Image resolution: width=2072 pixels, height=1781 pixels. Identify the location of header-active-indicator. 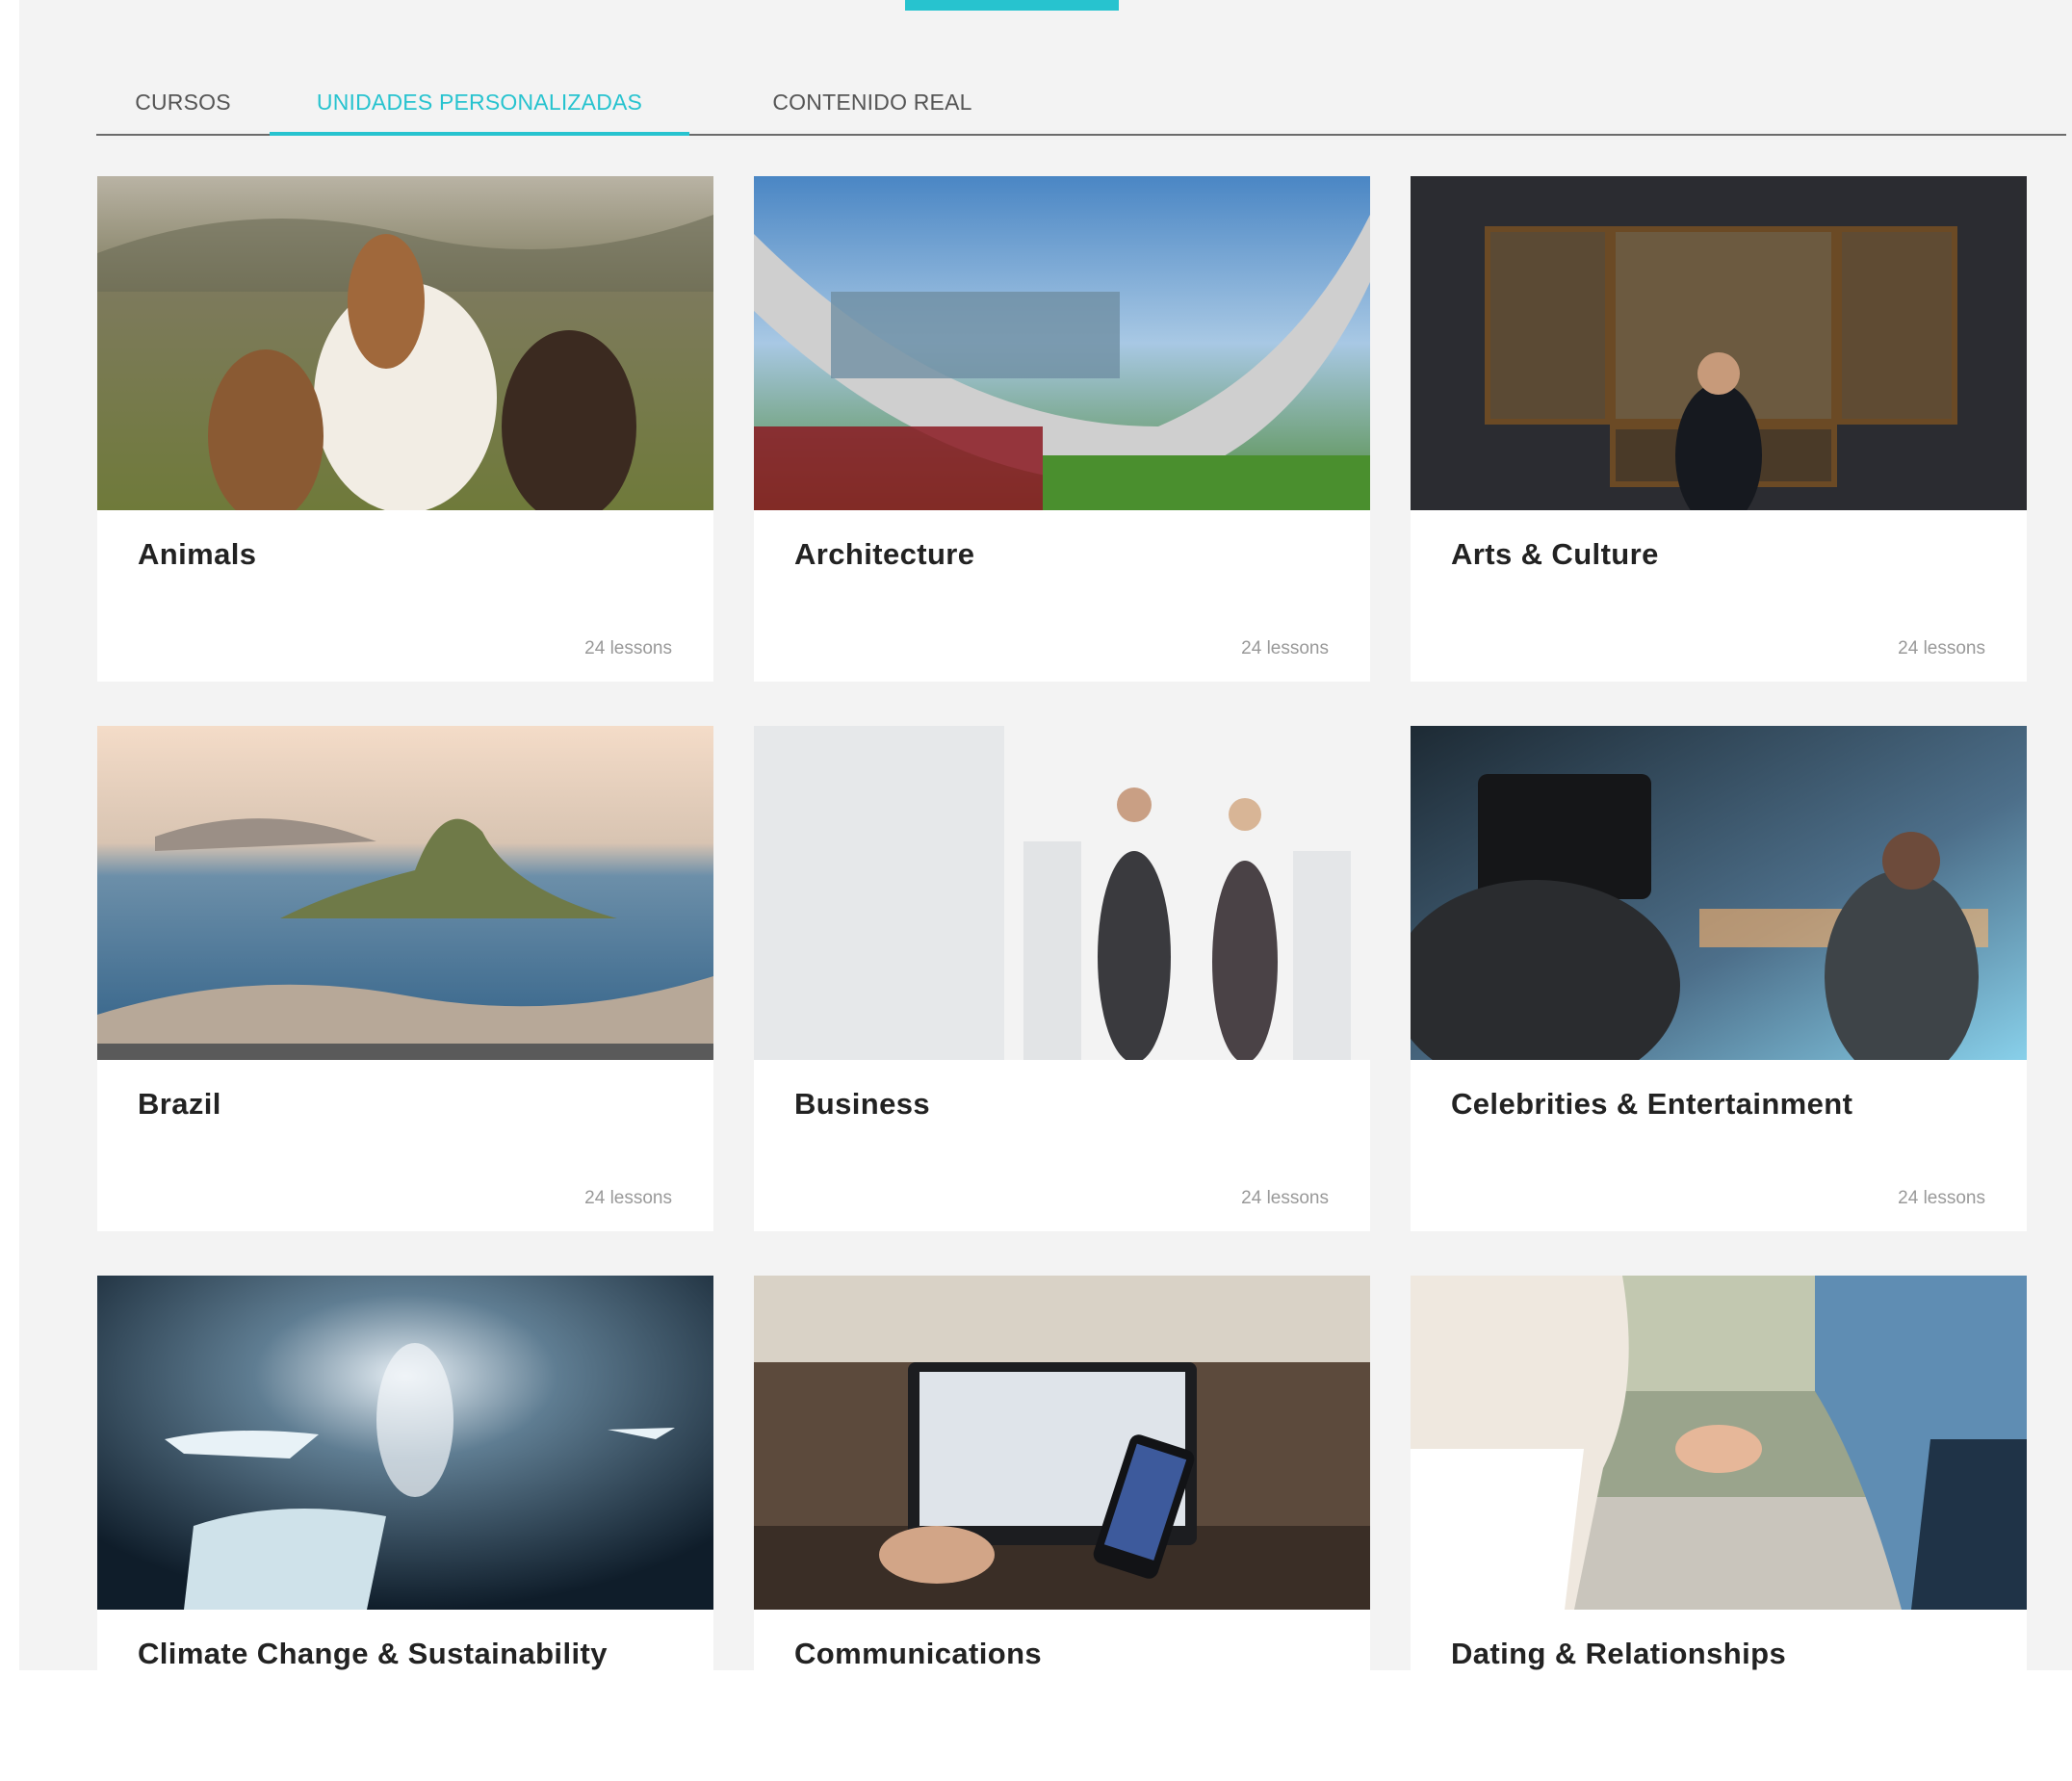
(1012, 5).